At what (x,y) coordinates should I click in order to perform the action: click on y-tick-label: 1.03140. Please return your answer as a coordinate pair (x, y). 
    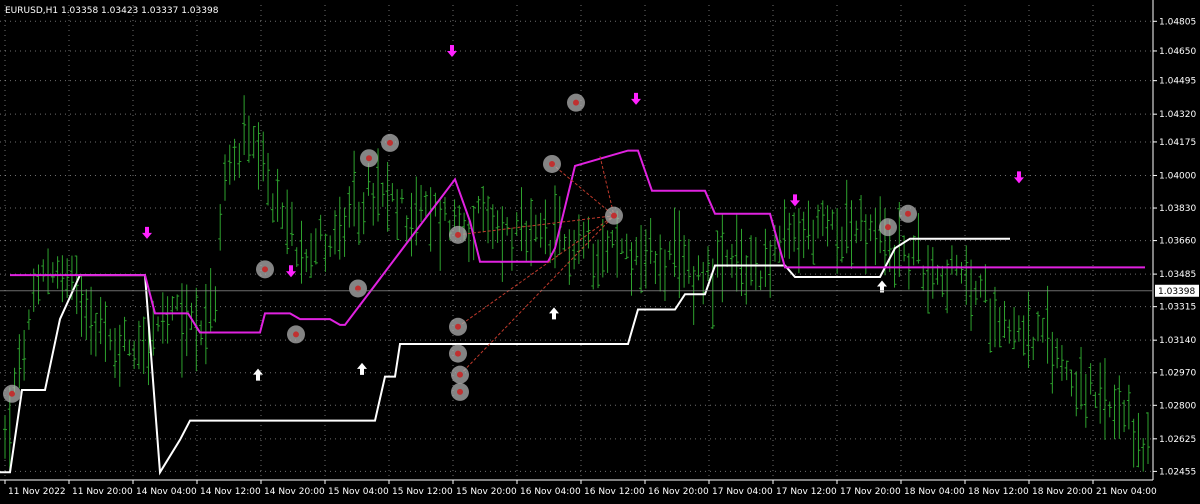
    Looking at the image, I should click on (1177, 341).